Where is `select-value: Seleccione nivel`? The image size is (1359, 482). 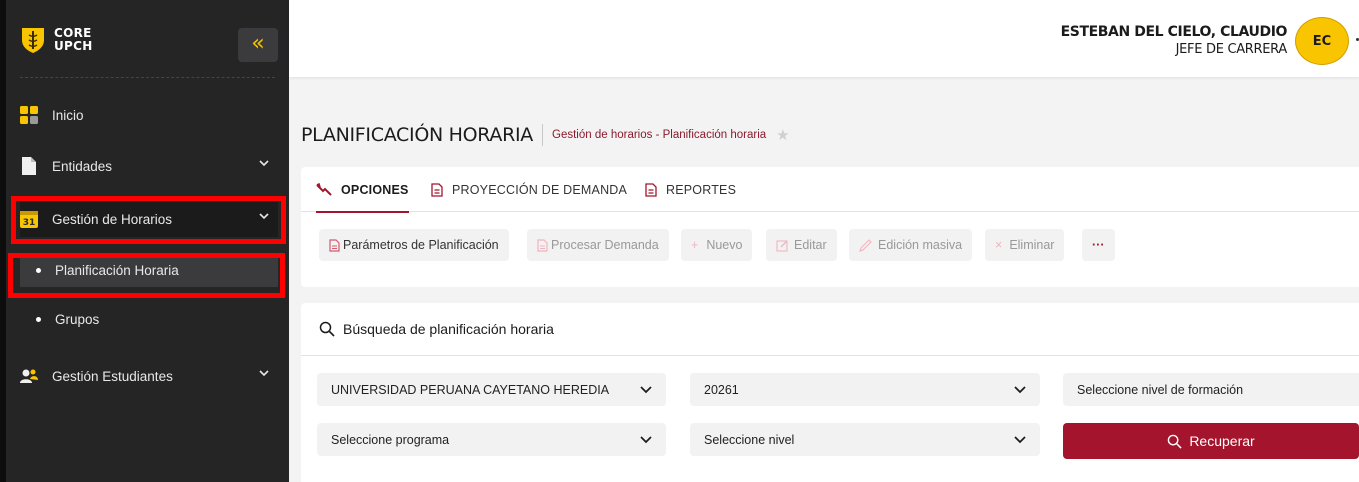
select-value: Seleccione nivel is located at coordinates (749, 439).